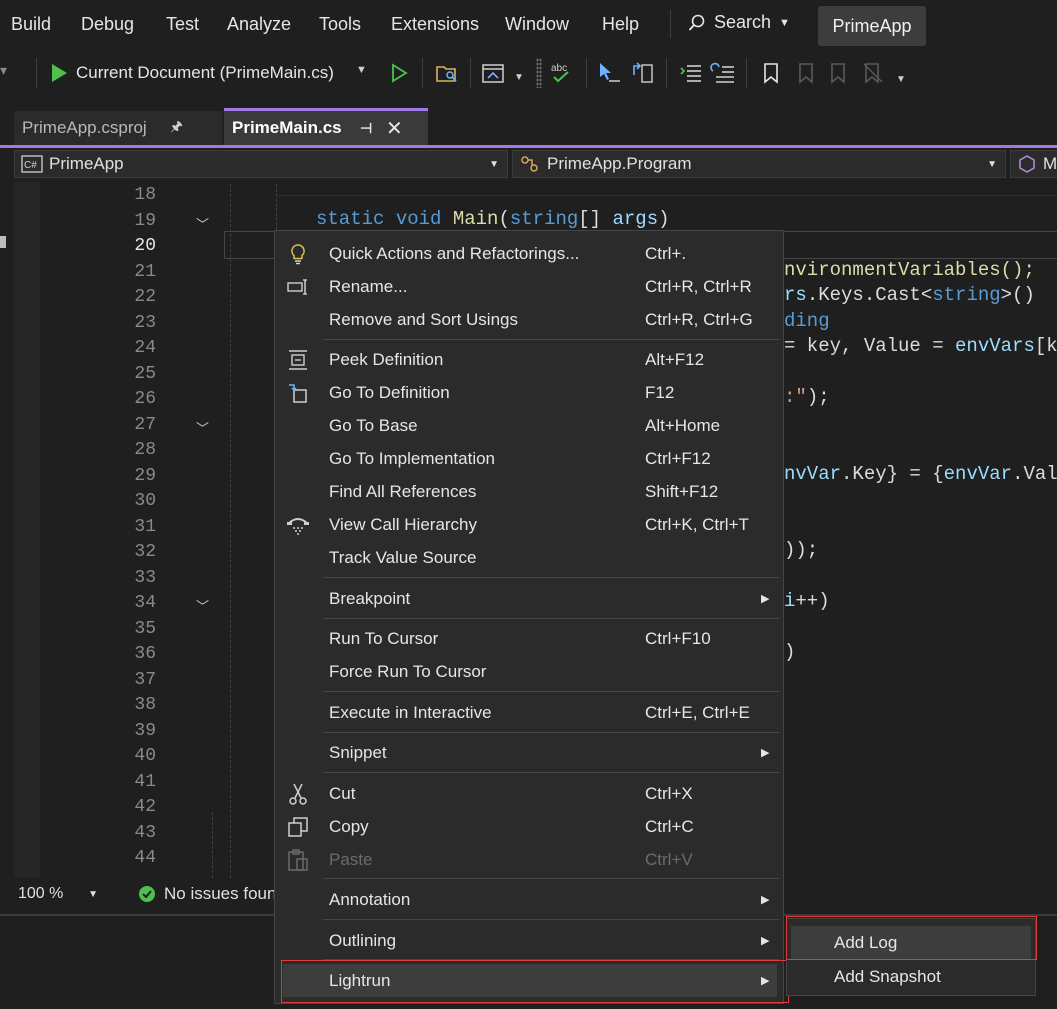 This screenshot has width=1057, height=1009. Describe the element at coordinates (529, 524) in the screenshot. I see `menu-item-view-call-hierarchy: View Call Hierarchy Ctrl+K, Ctrl+T` at that location.